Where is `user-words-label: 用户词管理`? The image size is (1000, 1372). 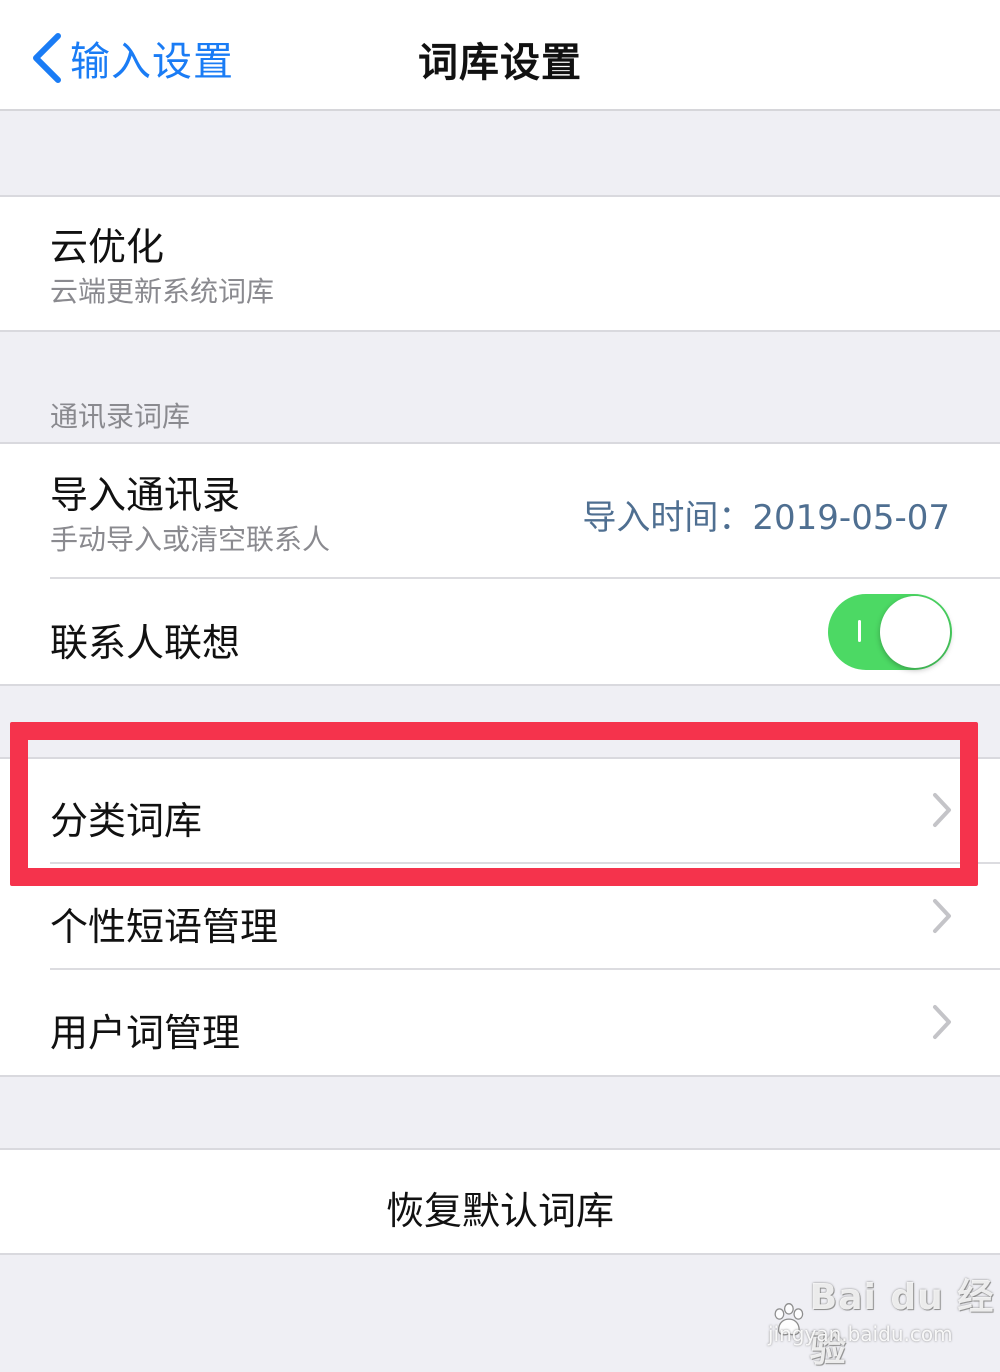 user-words-label: 用户词管理 is located at coordinates (145, 1033).